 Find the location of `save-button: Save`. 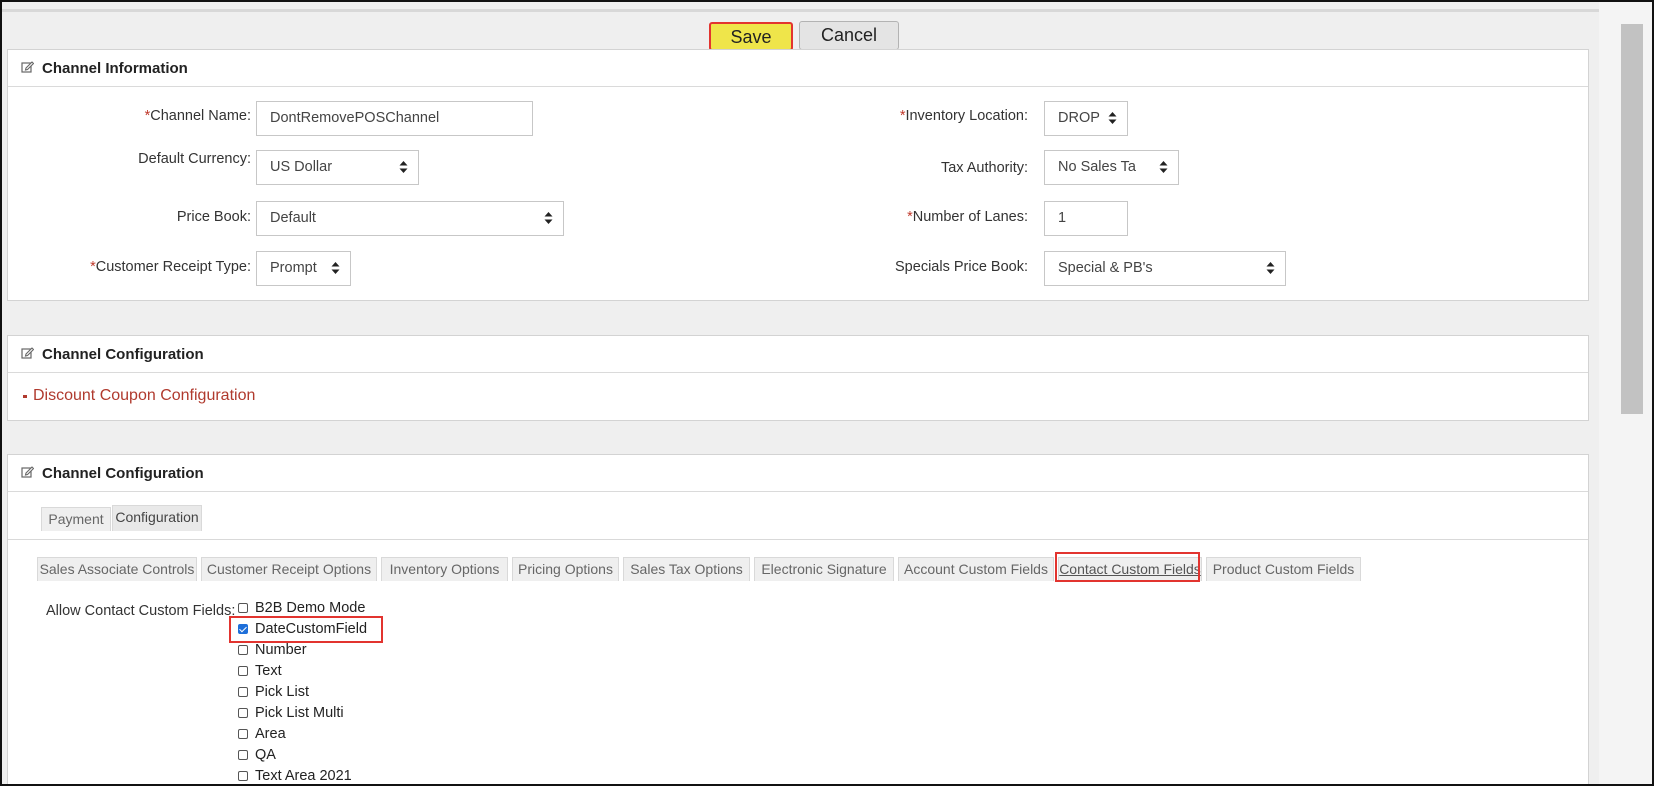

save-button: Save is located at coordinates (751, 36).